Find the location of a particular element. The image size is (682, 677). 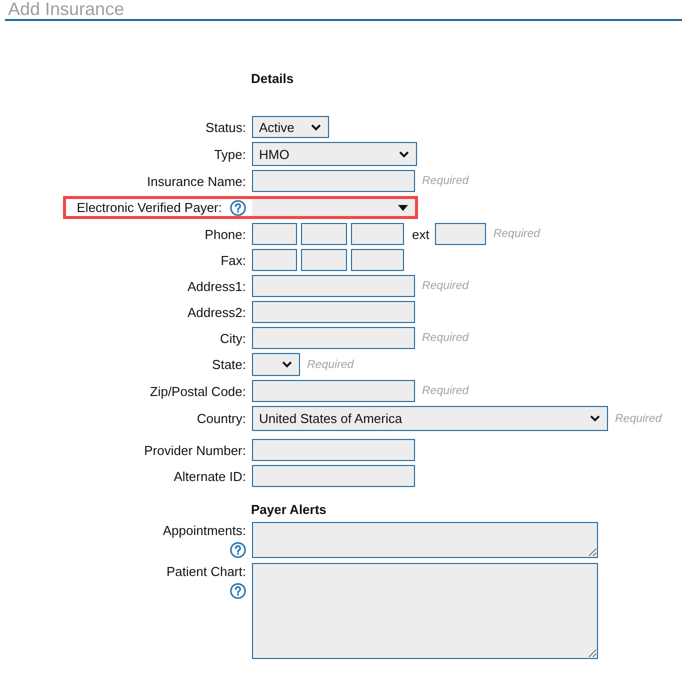

extension-field is located at coordinates (460, 234).